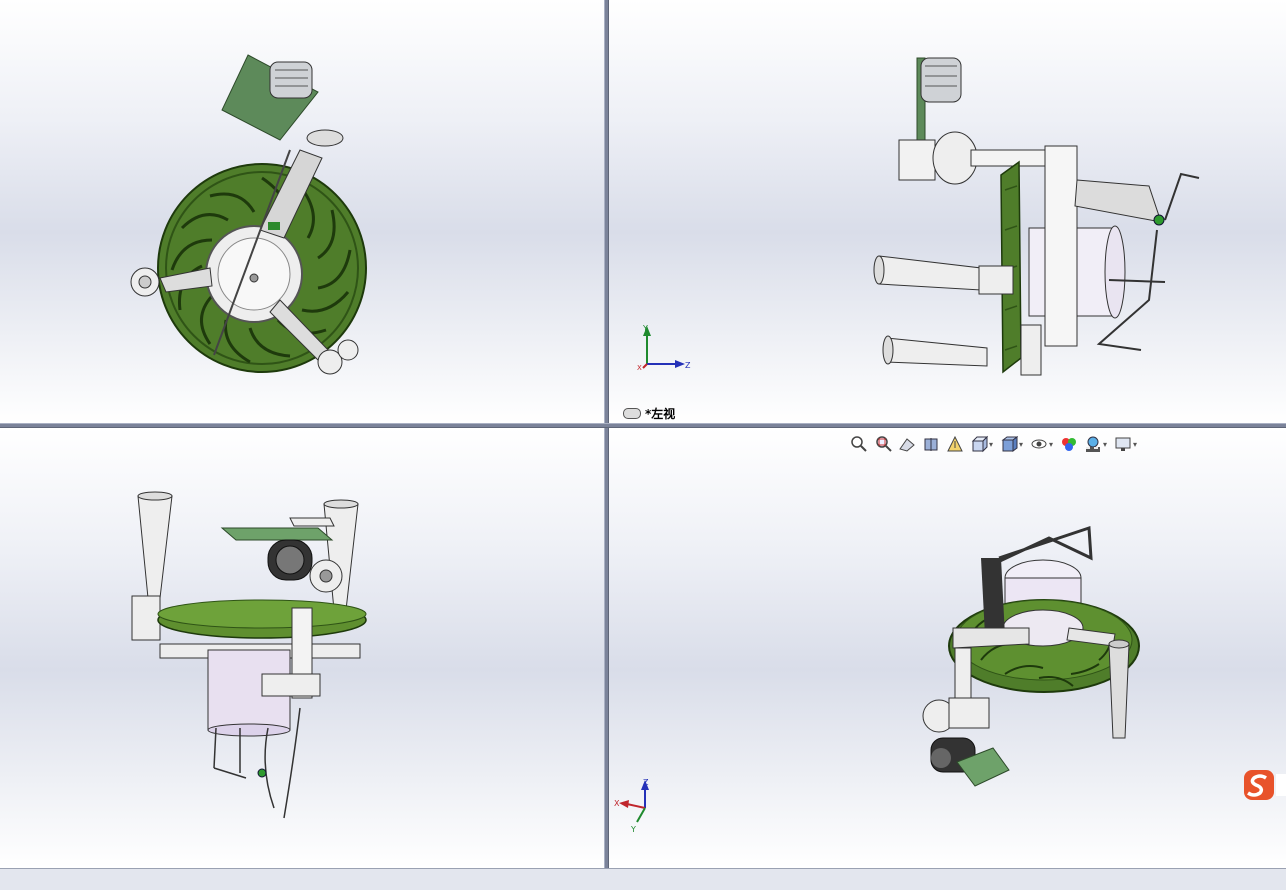 This screenshot has height=890, width=1286. I want to click on link-view-icon, so click(632, 413).